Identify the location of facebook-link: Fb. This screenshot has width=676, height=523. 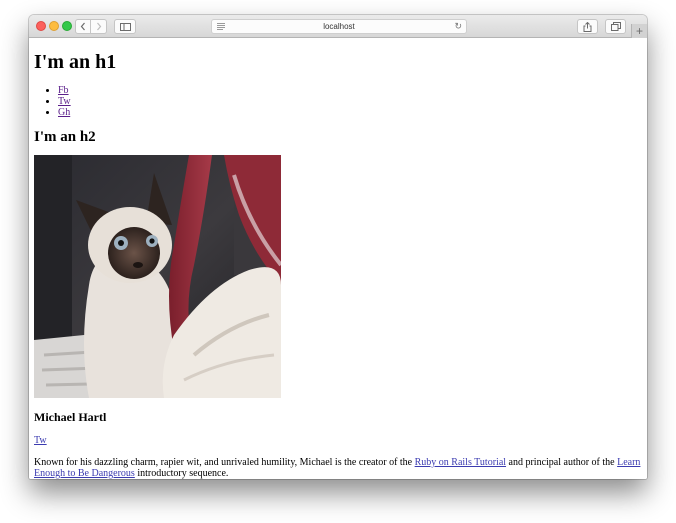
(63, 90).